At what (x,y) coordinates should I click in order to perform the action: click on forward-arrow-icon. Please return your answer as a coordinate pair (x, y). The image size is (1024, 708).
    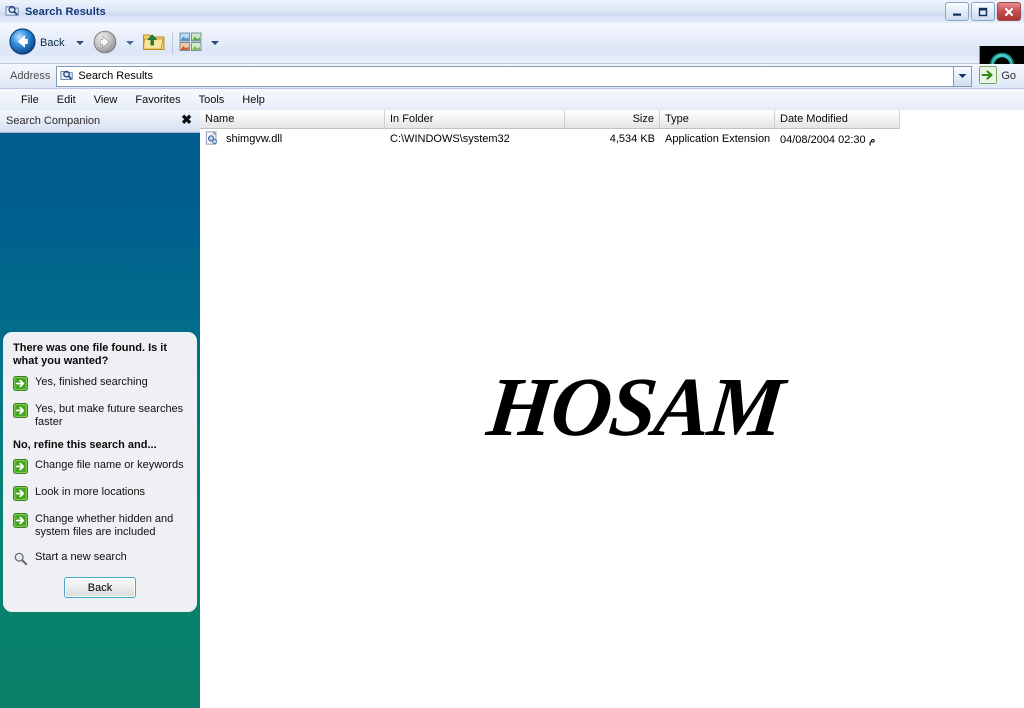
    Looking at the image, I should click on (105, 43).